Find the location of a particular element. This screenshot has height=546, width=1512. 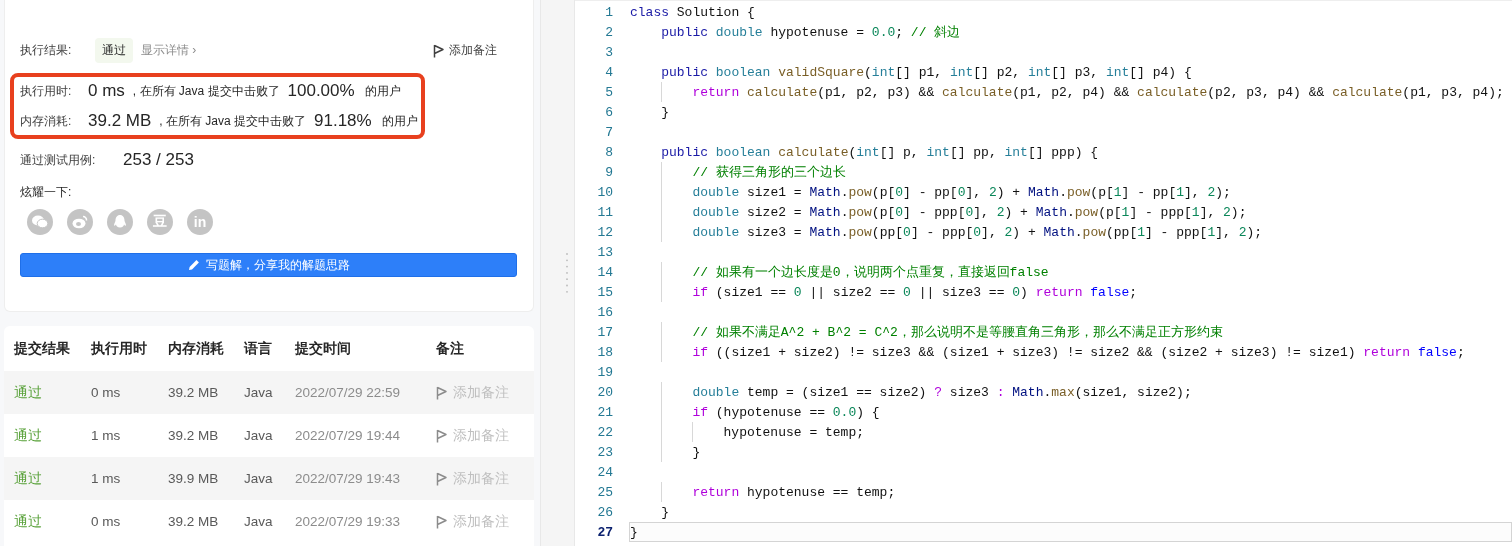

code-line: // 如果不满足A^2 + B^2 = C^2，那么说明不是等腰直角三角形，那么不满足正方形约束 is located at coordinates (957, 332).